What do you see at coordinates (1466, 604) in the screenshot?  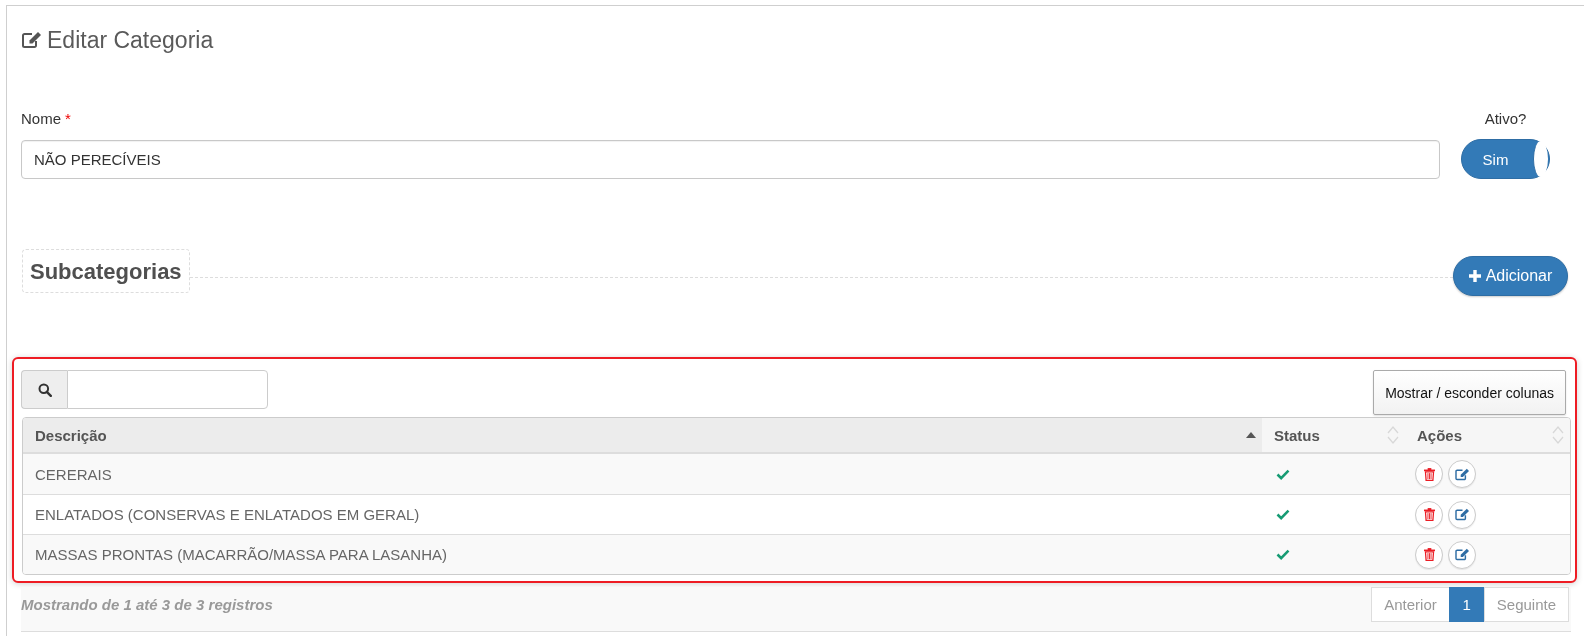 I see `page-button: 1` at bounding box center [1466, 604].